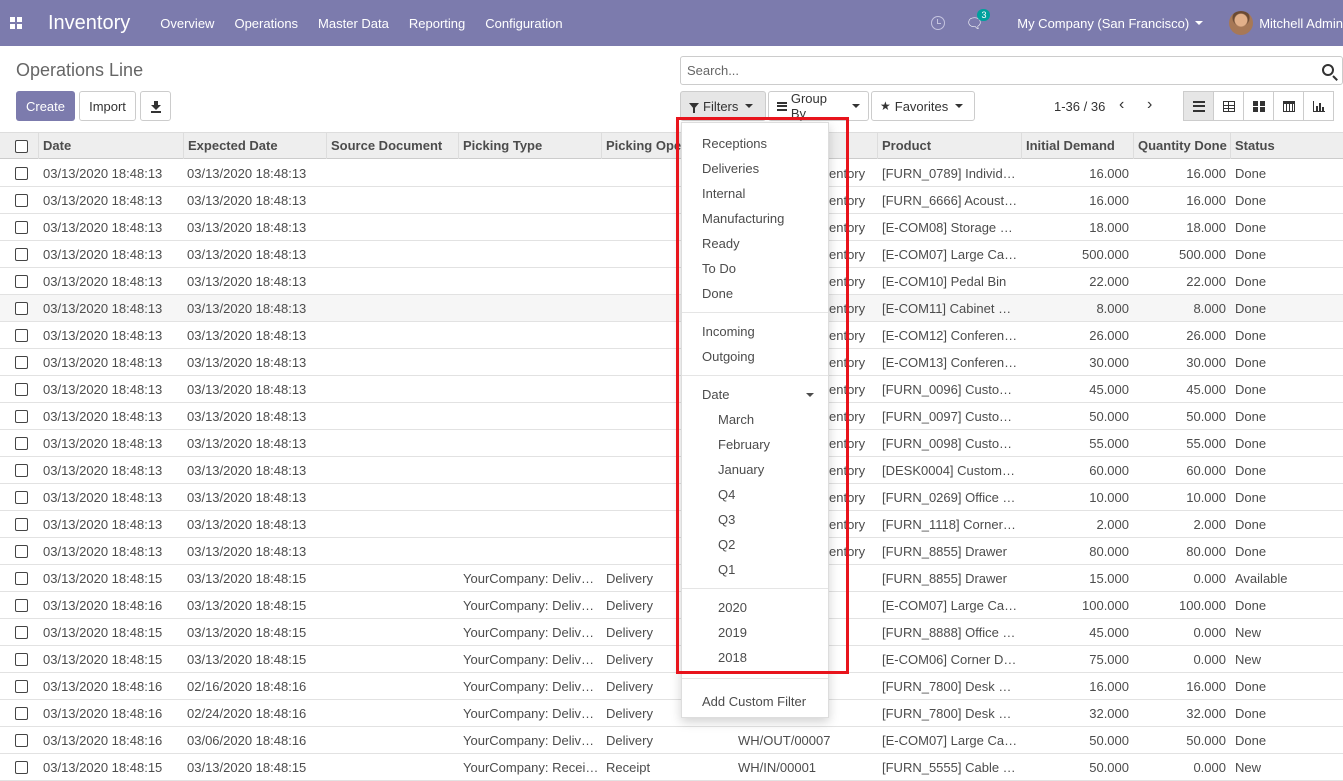  Describe the element at coordinates (978, 20) in the screenshot. I see `messaging-button: 🗨 3` at that location.